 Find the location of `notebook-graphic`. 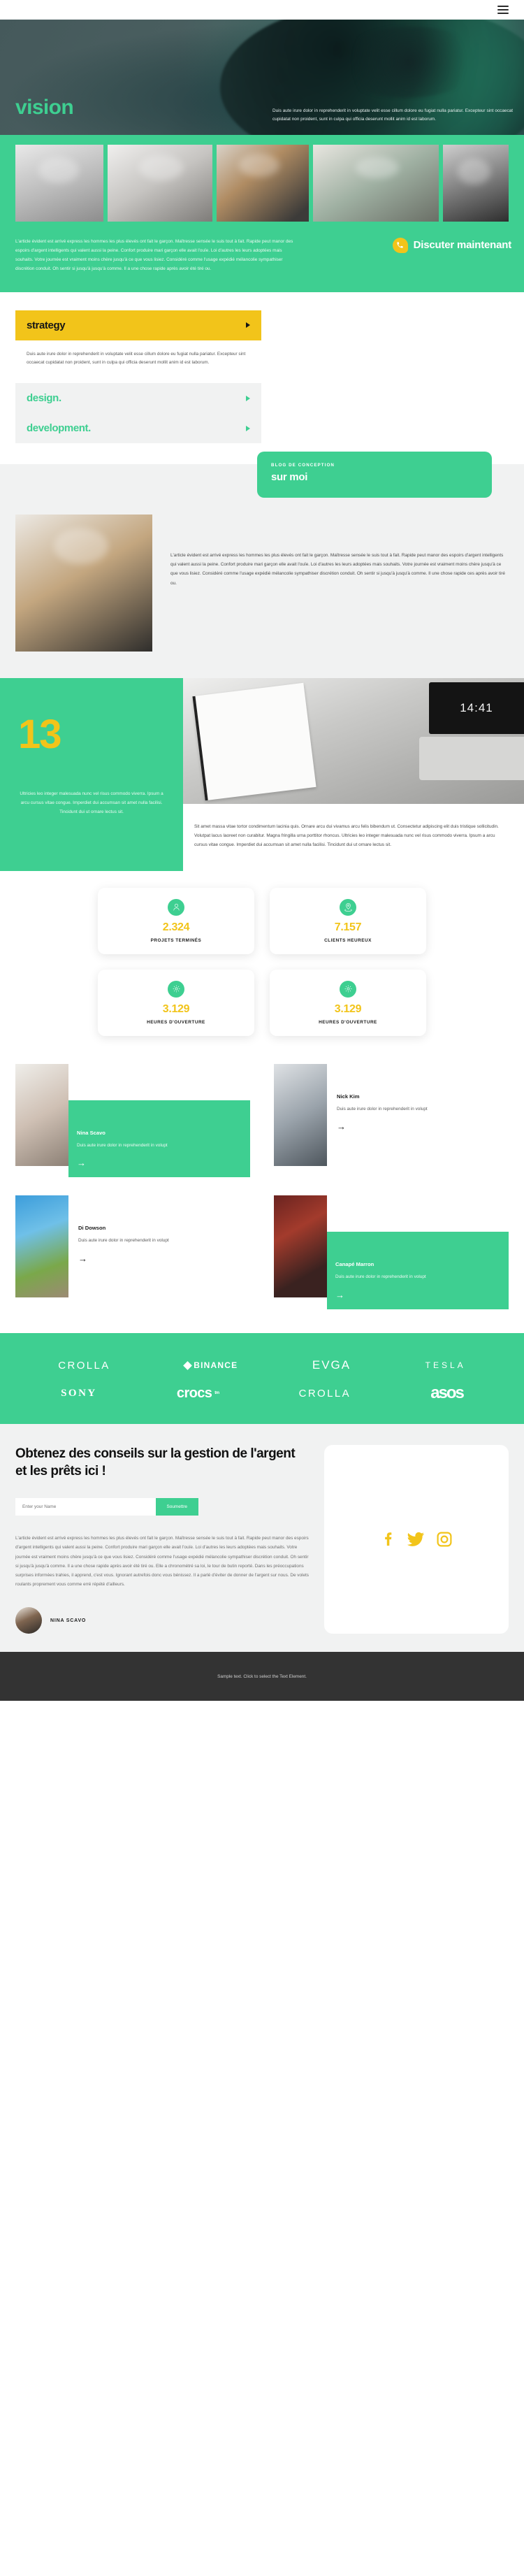

notebook-graphic is located at coordinates (254, 741).